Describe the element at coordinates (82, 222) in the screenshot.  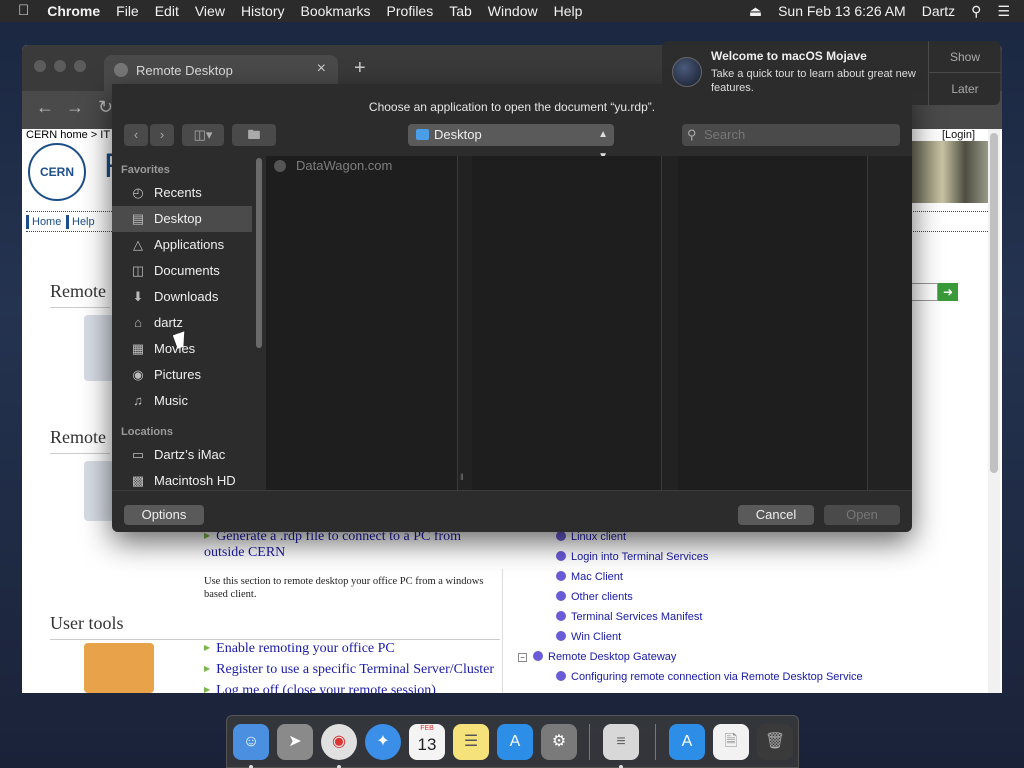
I see `nav-help-link: Help` at that location.